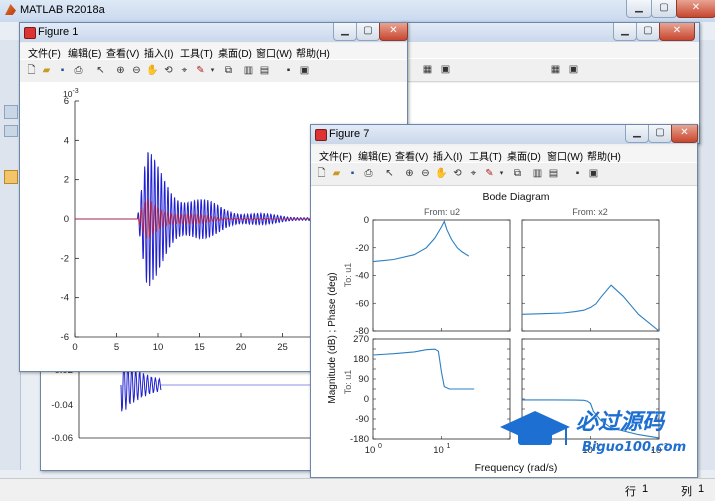 The width and height of the screenshot is (715, 501). What do you see at coordinates (645, 489) in the screenshot?
I see `status-row-value: 1` at bounding box center [645, 489].